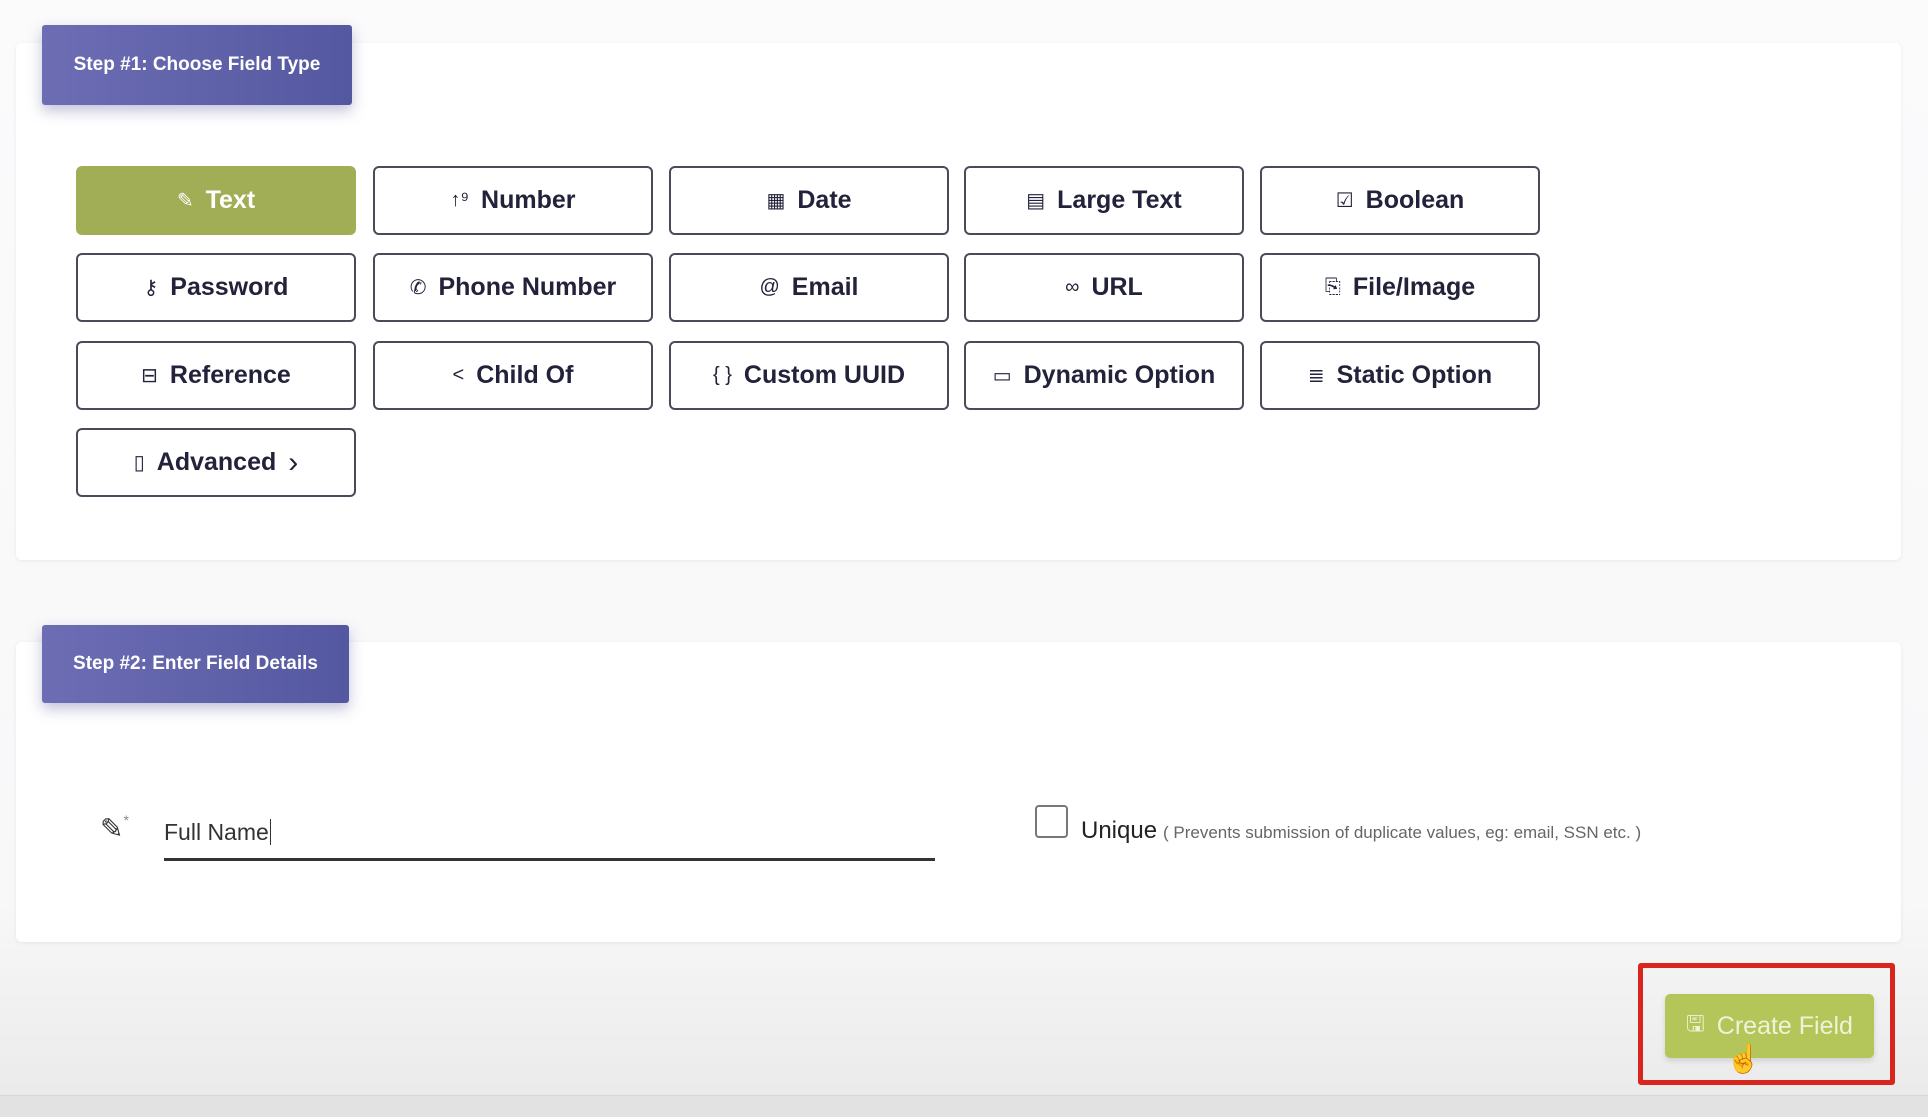 The height and width of the screenshot is (1117, 1928). I want to click on share-icon: <, so click(458, 375).